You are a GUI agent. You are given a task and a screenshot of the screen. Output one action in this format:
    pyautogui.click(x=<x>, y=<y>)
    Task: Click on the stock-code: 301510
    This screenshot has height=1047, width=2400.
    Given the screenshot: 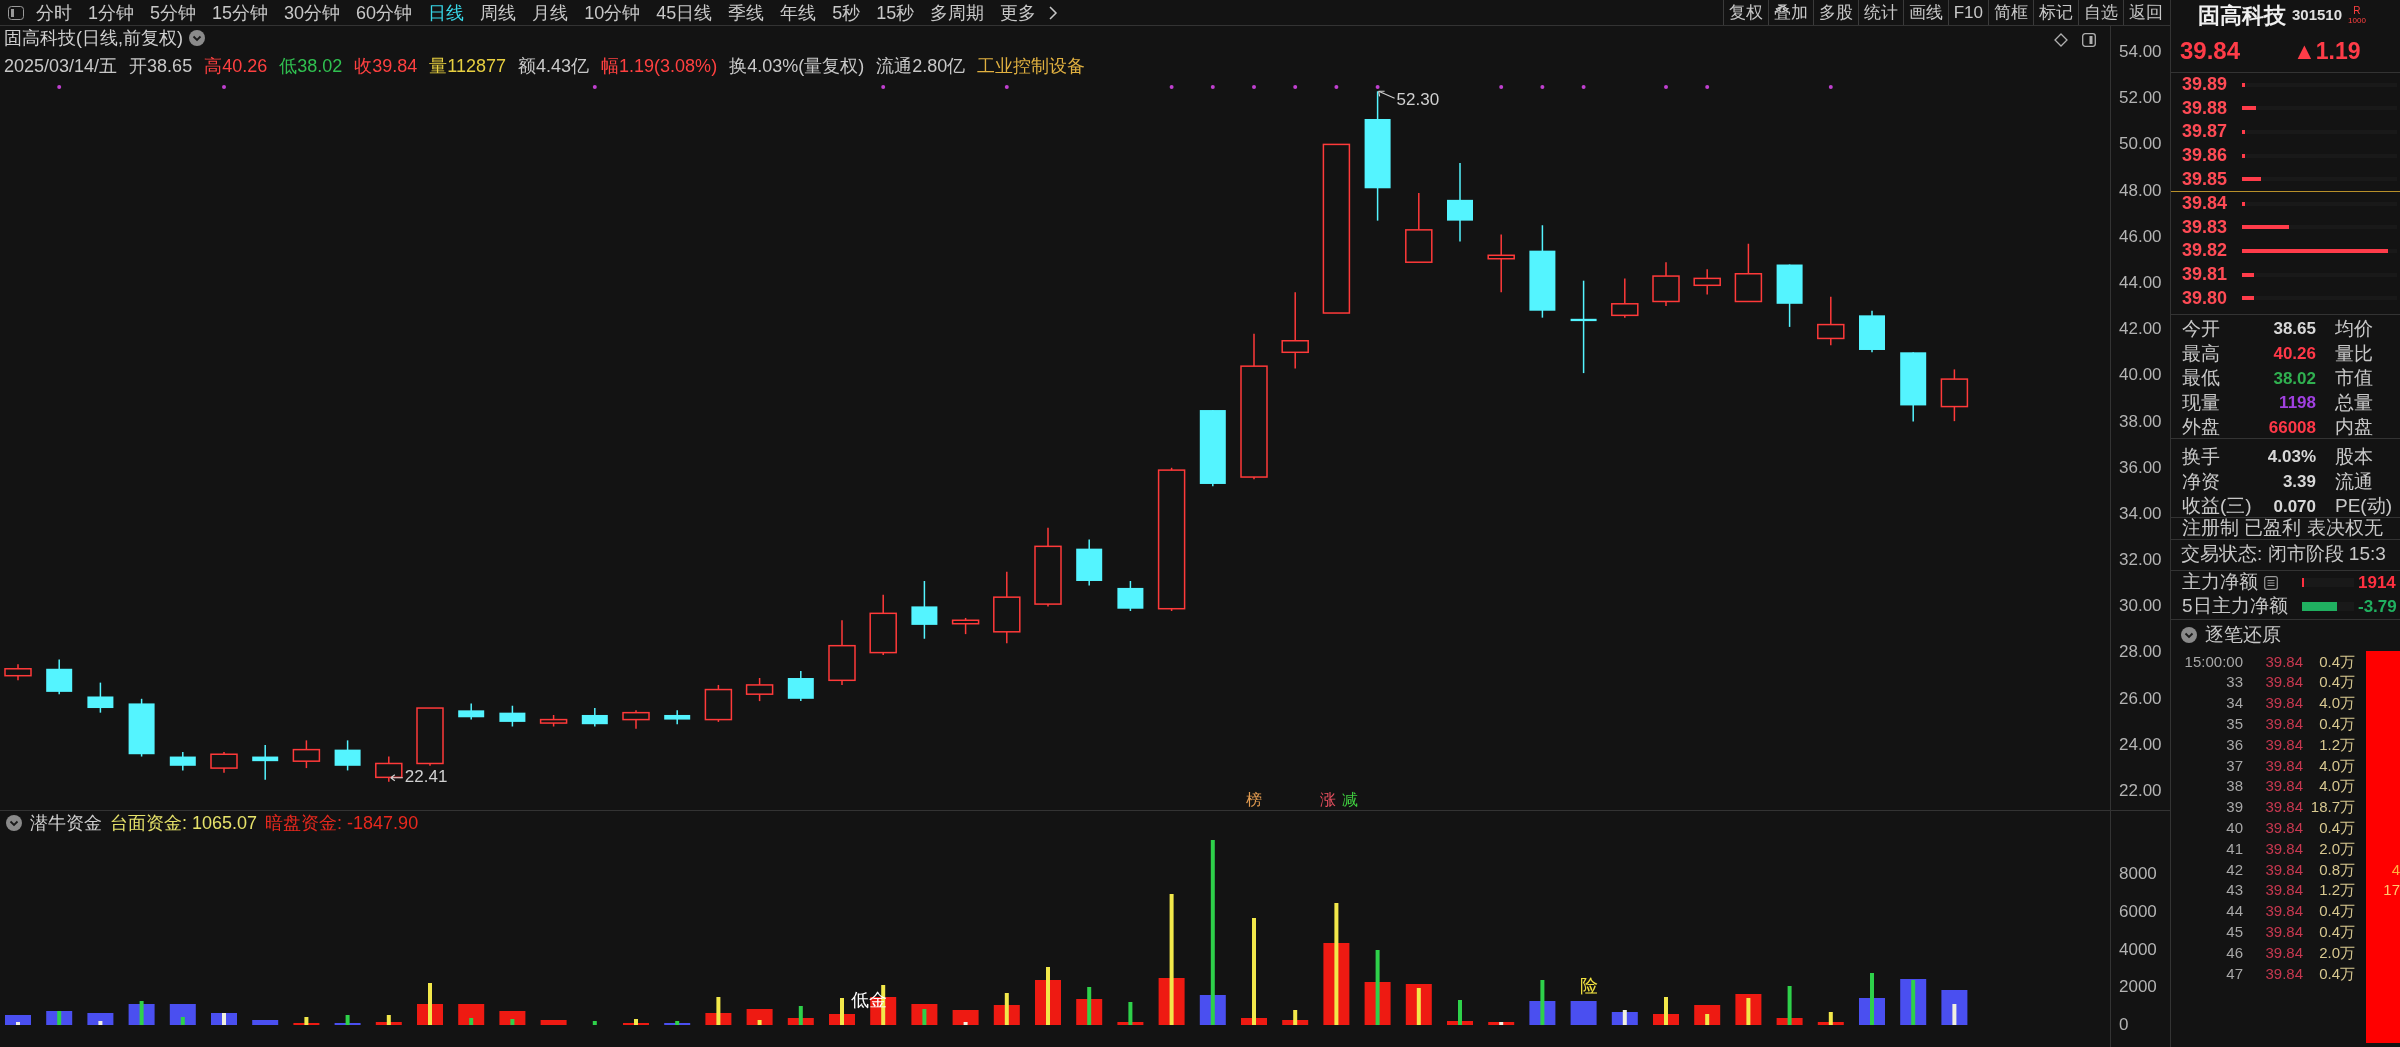 What is the action you would take?
    pyautogui.click(x=2317, y=14)
    